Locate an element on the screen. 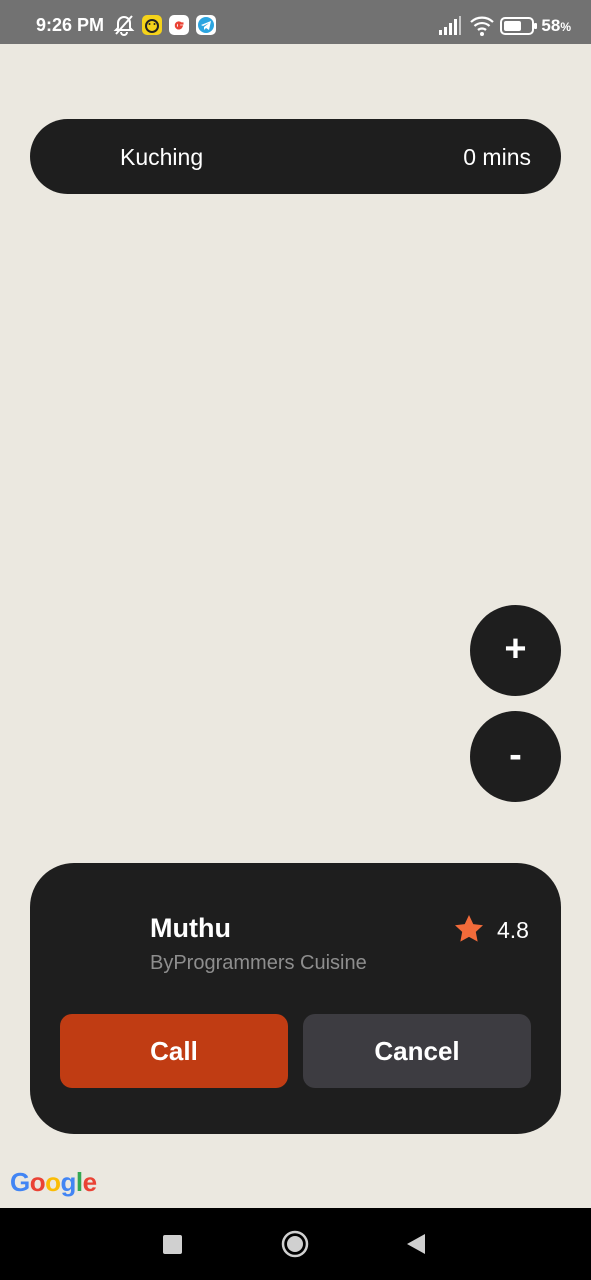 This screenshot has height=1280, width=591. home-circle-icon is located at coordinates (295, 1246).